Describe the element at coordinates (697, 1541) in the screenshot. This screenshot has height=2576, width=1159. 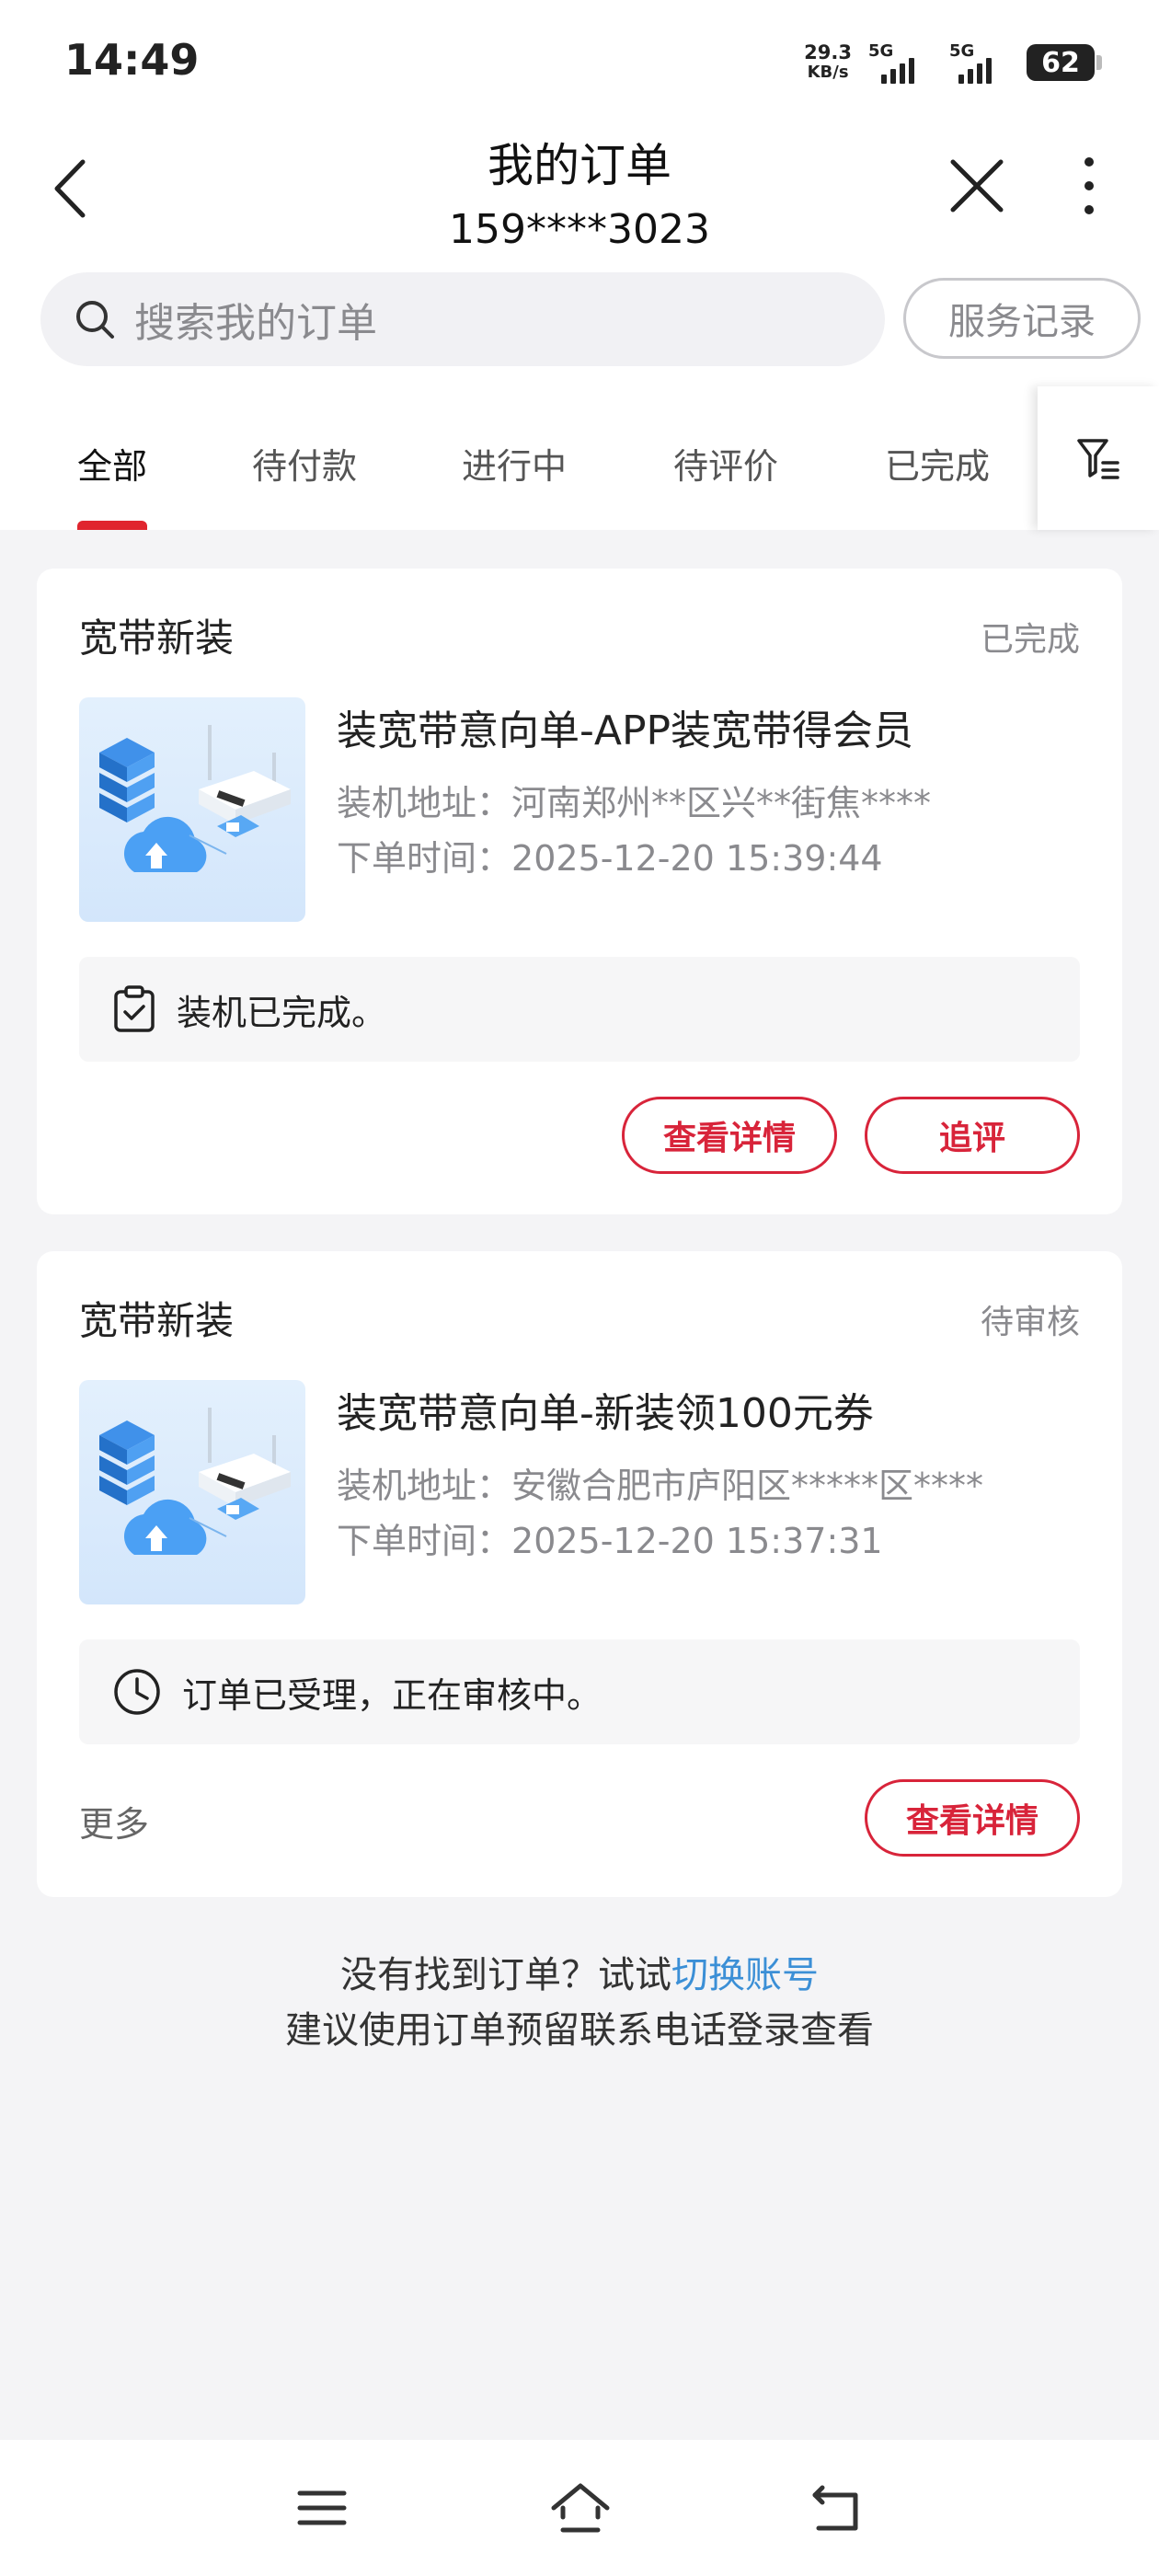
I see `time-value: 2025-12-20 15:37:31` at that location.